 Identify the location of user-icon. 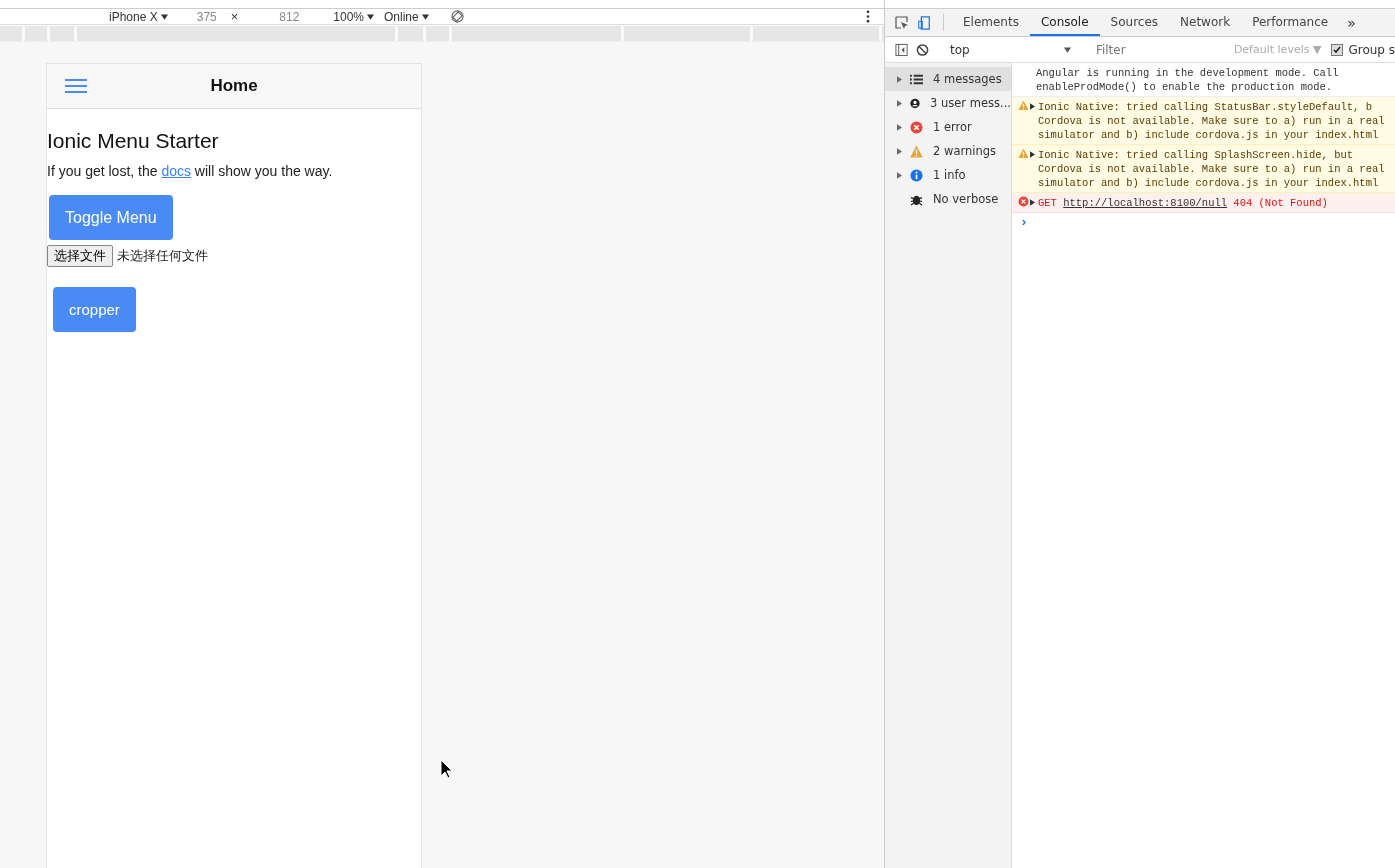
(915, 103).